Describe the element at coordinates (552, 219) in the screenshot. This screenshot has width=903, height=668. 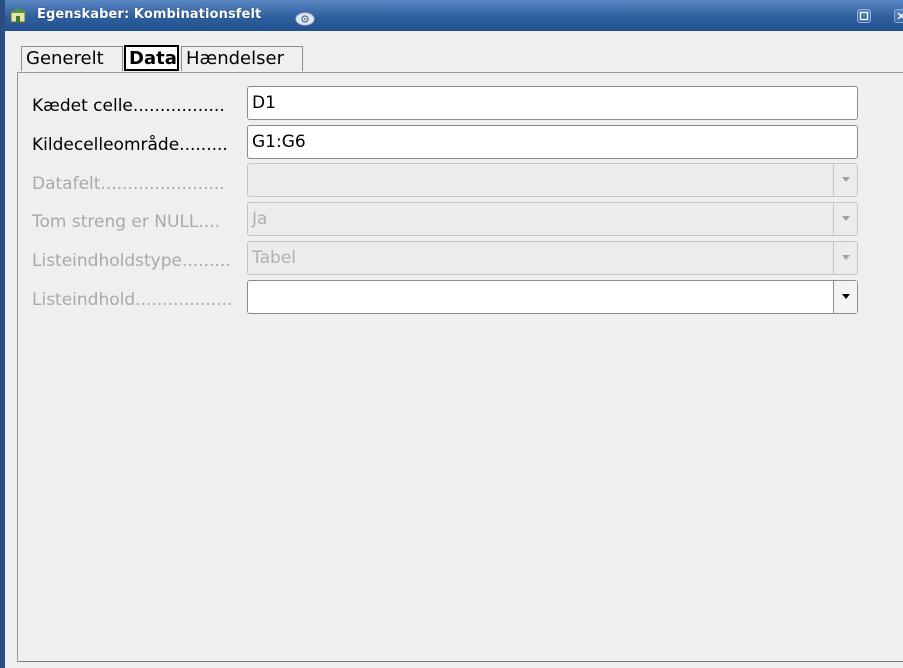
I see `empty-string-null-dropdown: Ja` at that location.